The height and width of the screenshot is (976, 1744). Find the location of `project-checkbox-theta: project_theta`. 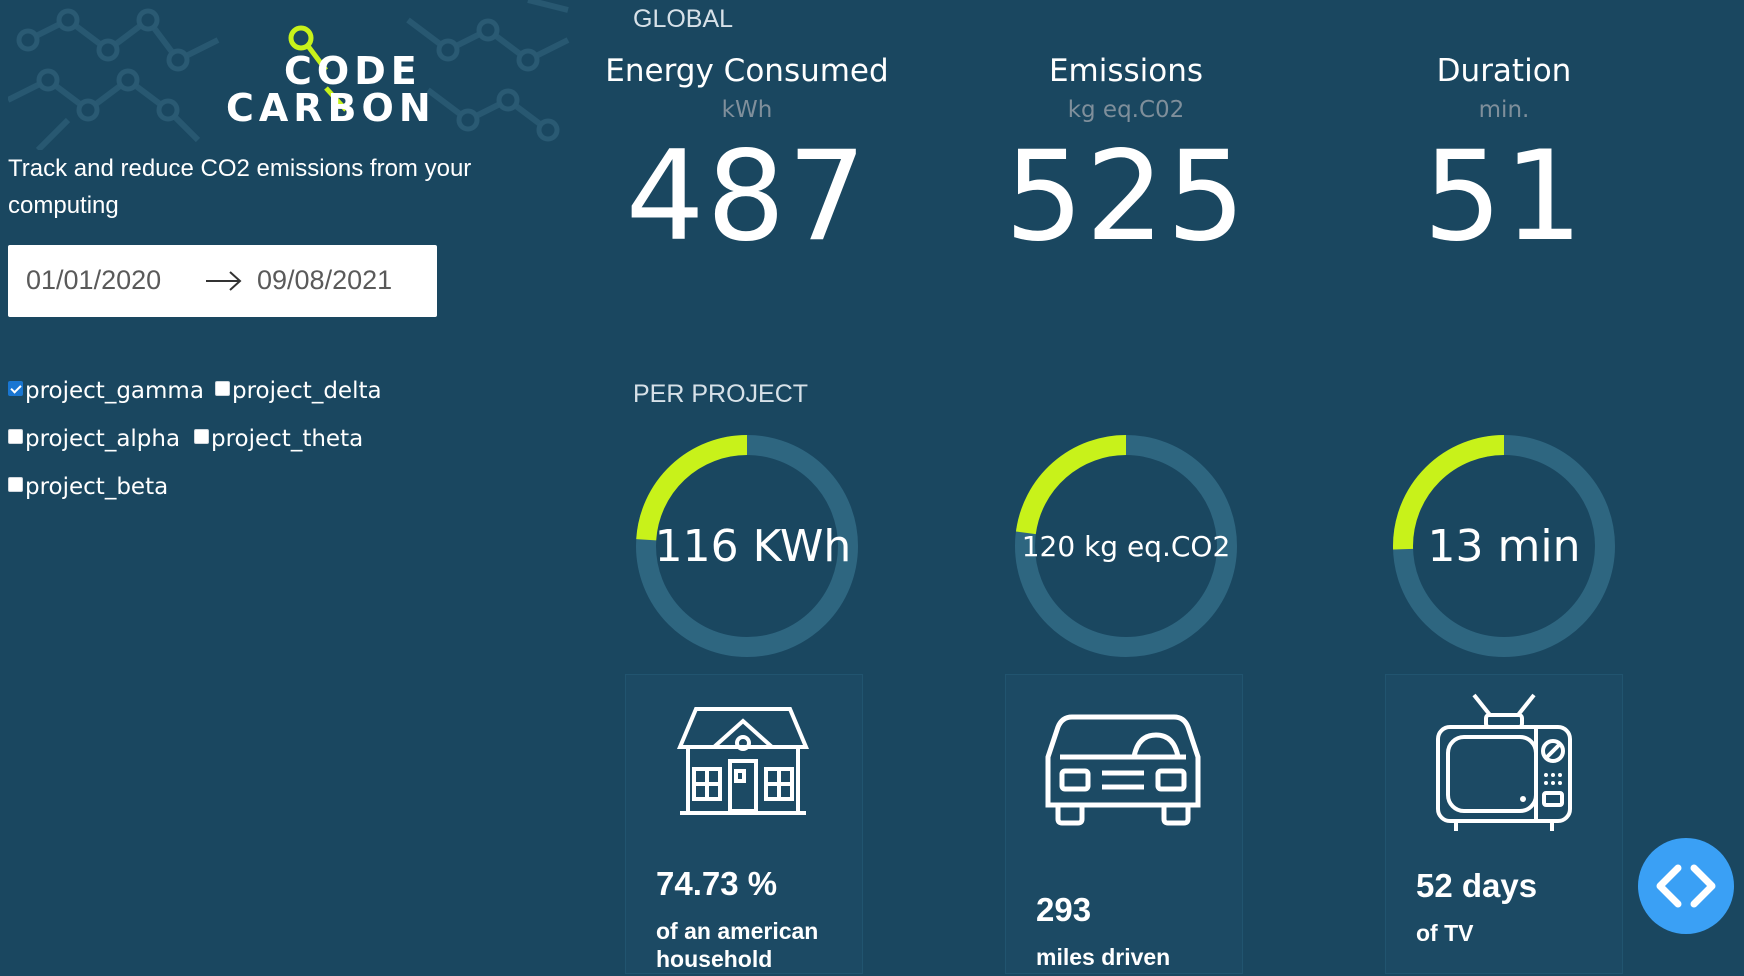

project-checkbox-theta: project_theta is located at coordinates (278, 439).